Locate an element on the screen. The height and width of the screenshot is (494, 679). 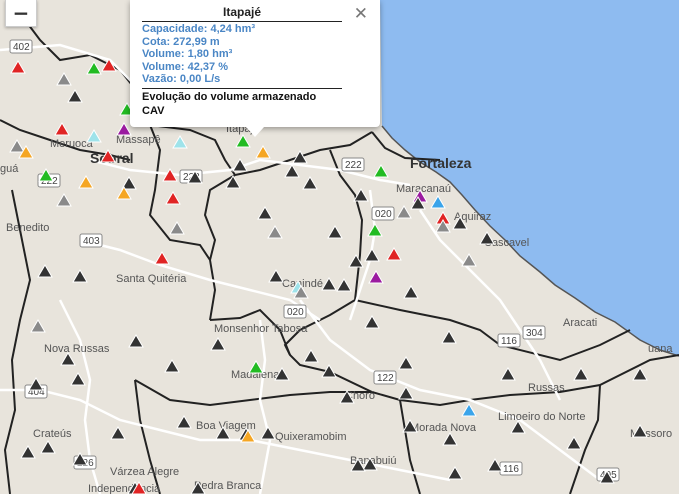
road-shield-116-b: 116 is located at coordinates (511, 468).